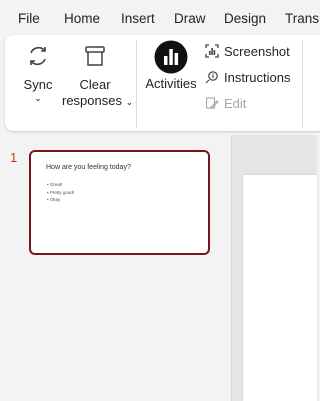 The height and width of the screenshot is (401, 320). I want to click on activities-label: Activities, so click(171, 83).